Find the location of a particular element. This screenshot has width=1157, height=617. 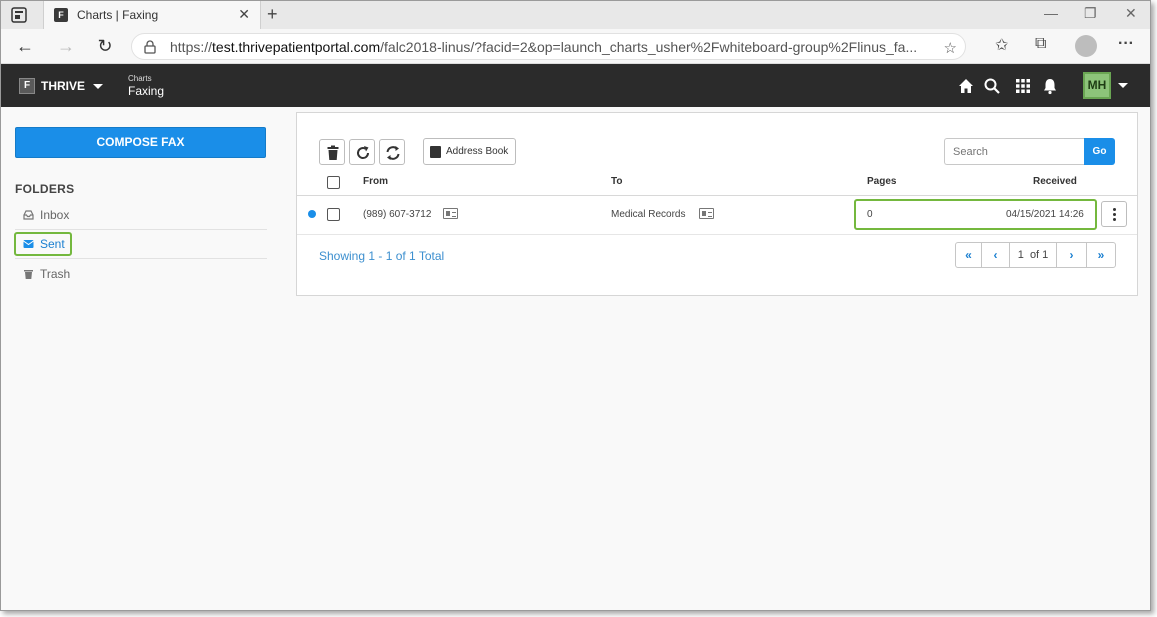

current-page-indicator: 1 of 1 is located at coordinates (1033, 255).